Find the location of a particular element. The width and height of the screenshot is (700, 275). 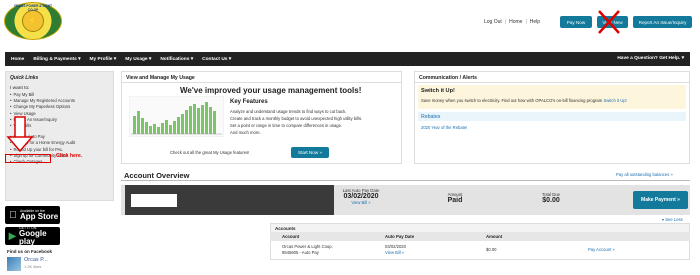

make-payment-button: Make Payment » is located at coordinates (660, 200).